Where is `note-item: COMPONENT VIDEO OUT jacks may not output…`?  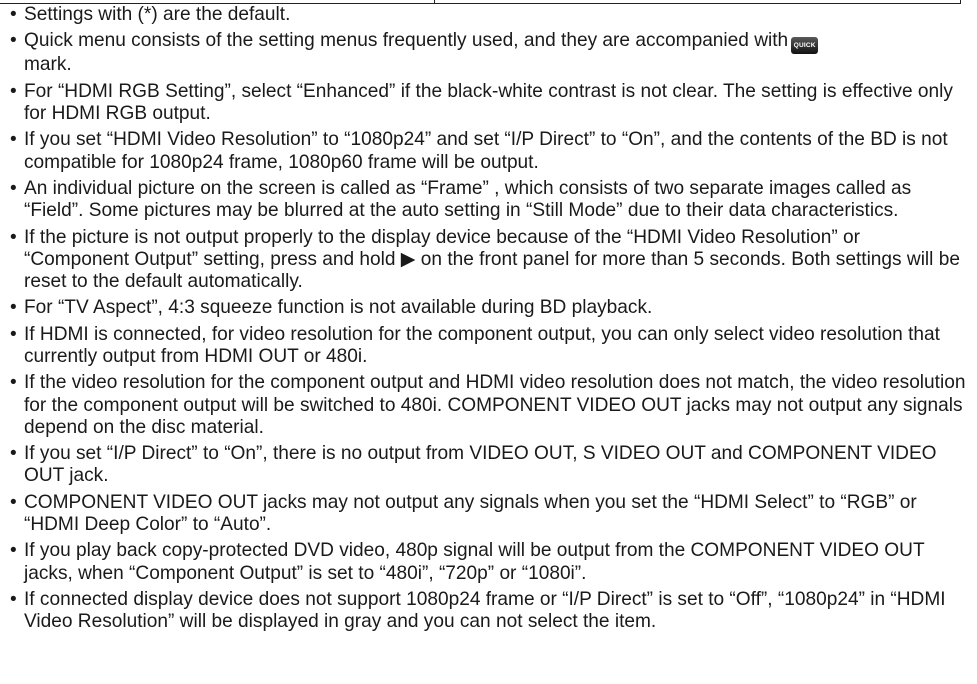
note-item: COMPONENT VIDEO OUT jacks may not output… is located at coordinates (489, 514).